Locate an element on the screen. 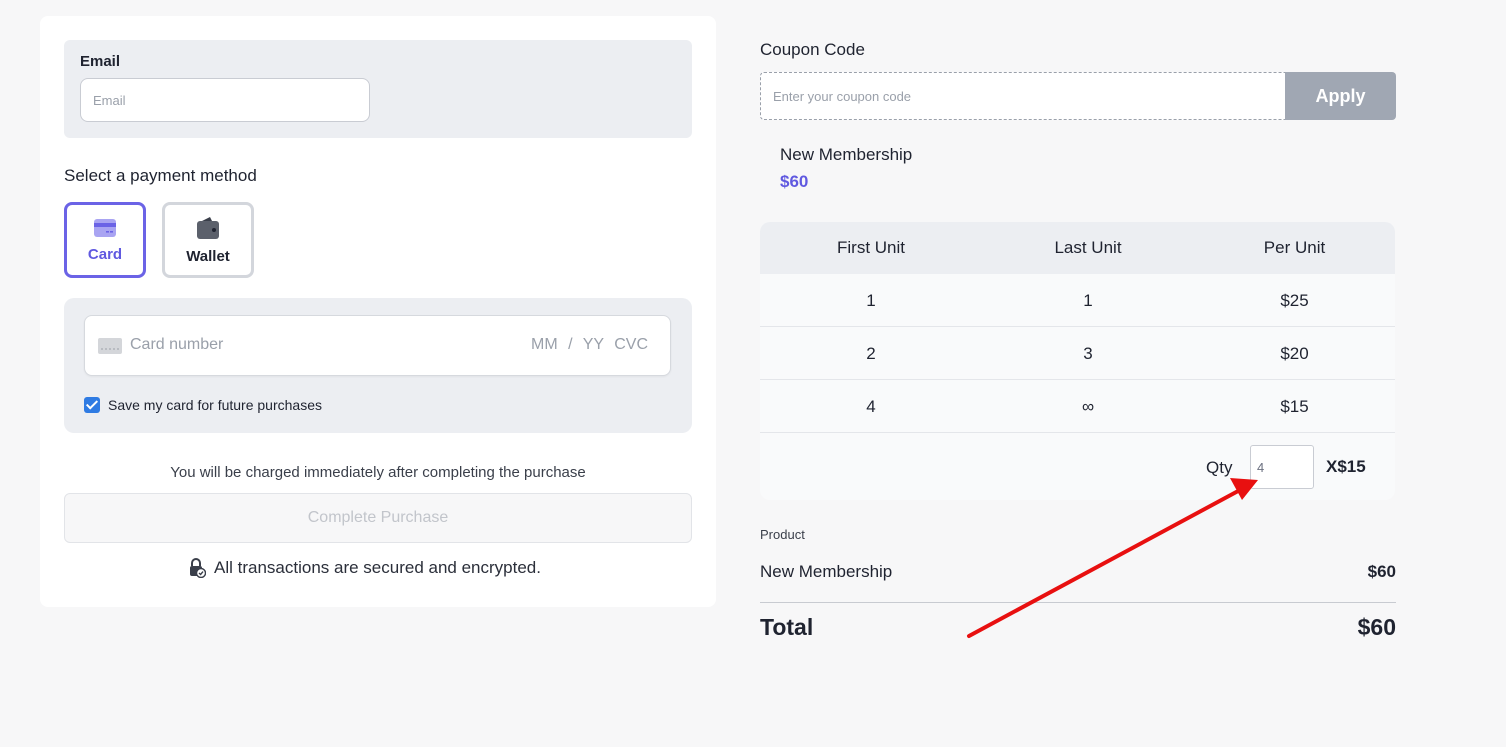 The image size is (1506, 747). tier-row: 4 ∞ $15 is located at coordinates (1077, 406).